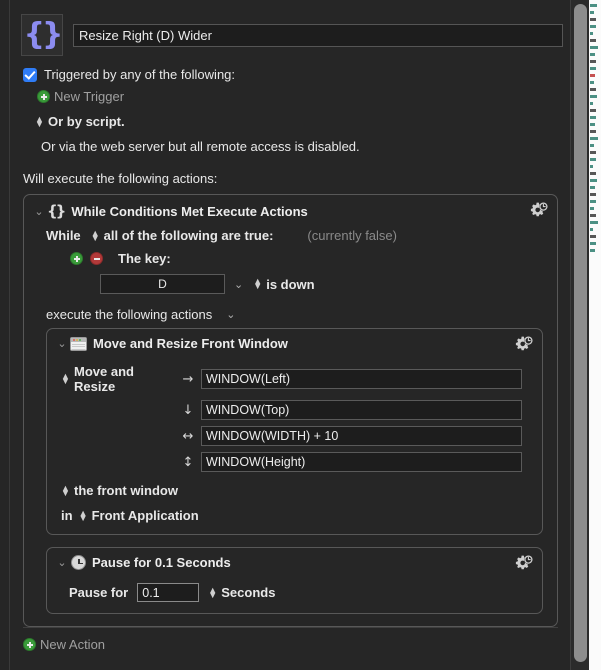 Image resolution: width=601 pixels, height=670 pixels. I want to click on script-stepper-icon: ▲ ▼, so click(39, 121).